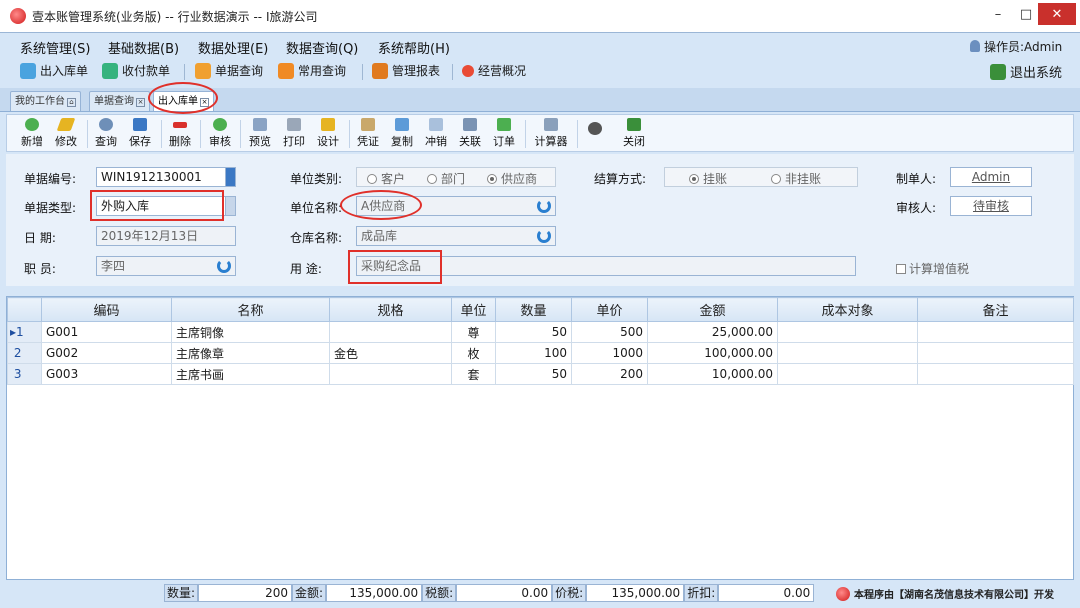 Image resolution: width=1080 pixels, height=608 pixels. Describe the element at coordinates (119, 101) in the screenshot. I see `tab-doc-query: 单据查询 ×` at that location.